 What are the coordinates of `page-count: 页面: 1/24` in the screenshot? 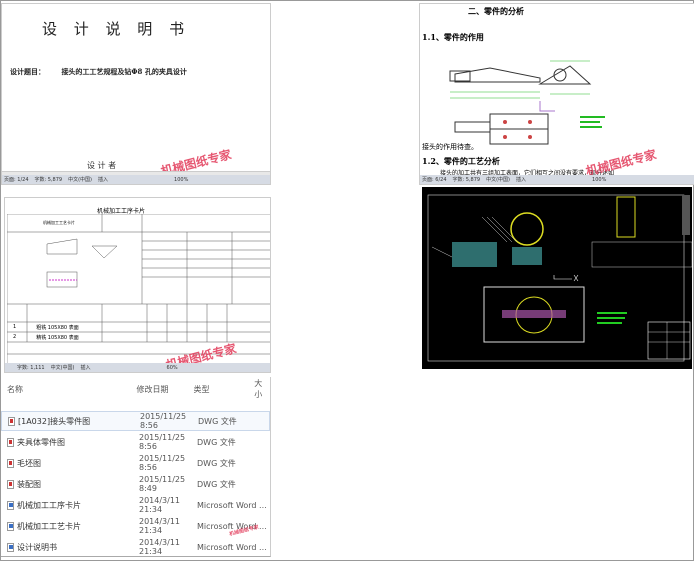 It's located at (16, 180).